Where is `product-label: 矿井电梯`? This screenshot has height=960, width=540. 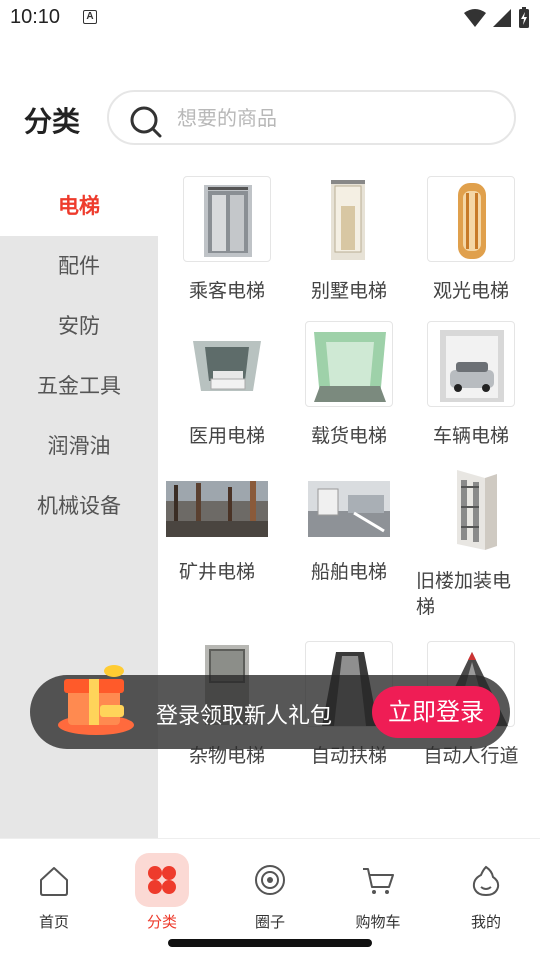 product-label: 矿井电梯 is located at coordinates (216, 572).